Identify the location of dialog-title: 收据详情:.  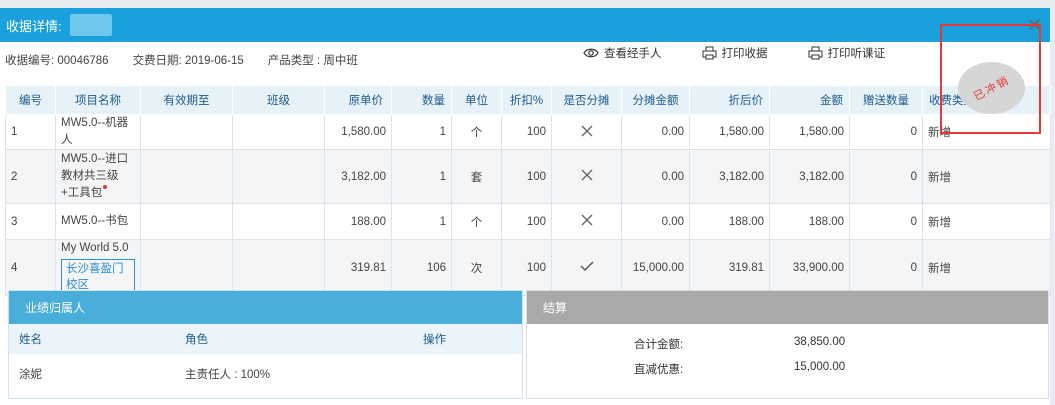
(34, 26).